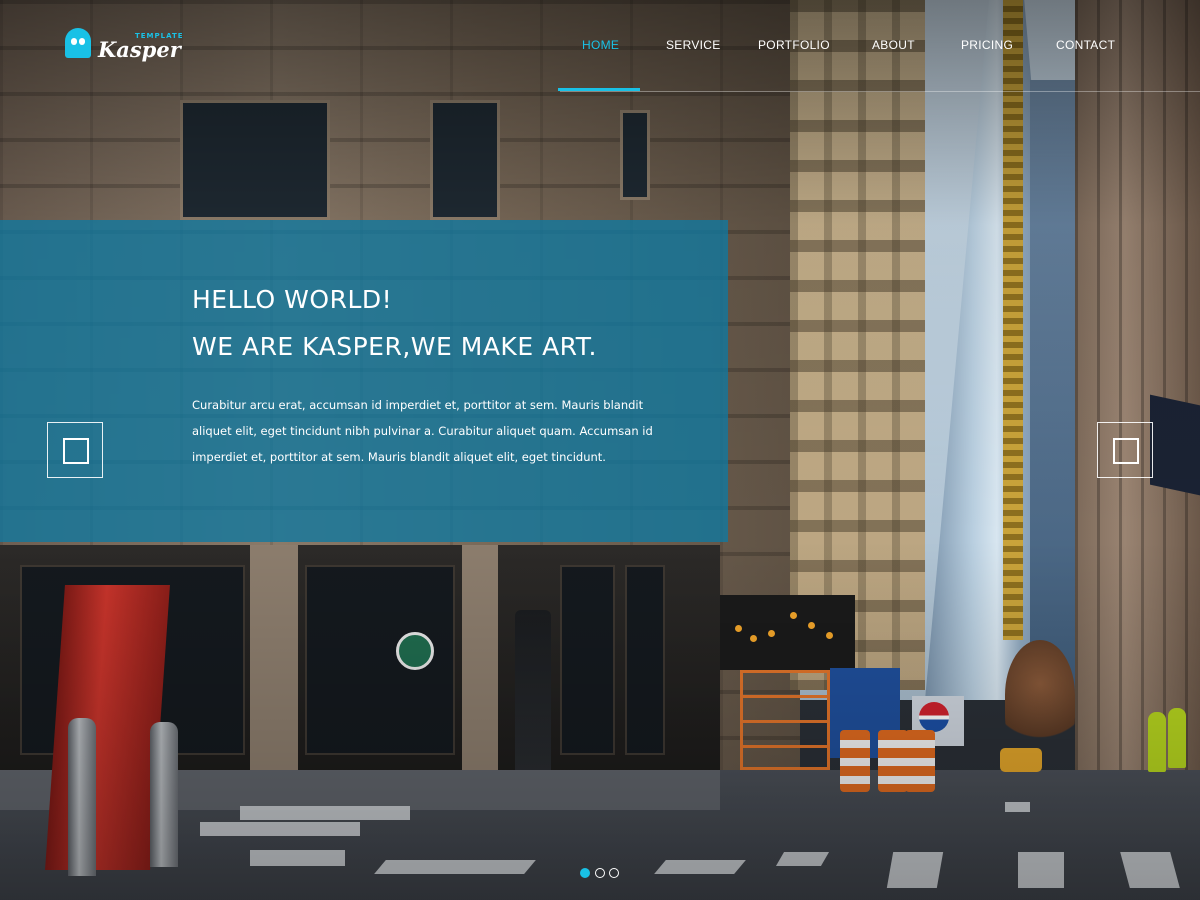 The image size is (1200, 900). I want to click on header-divider, so click(880, 91).